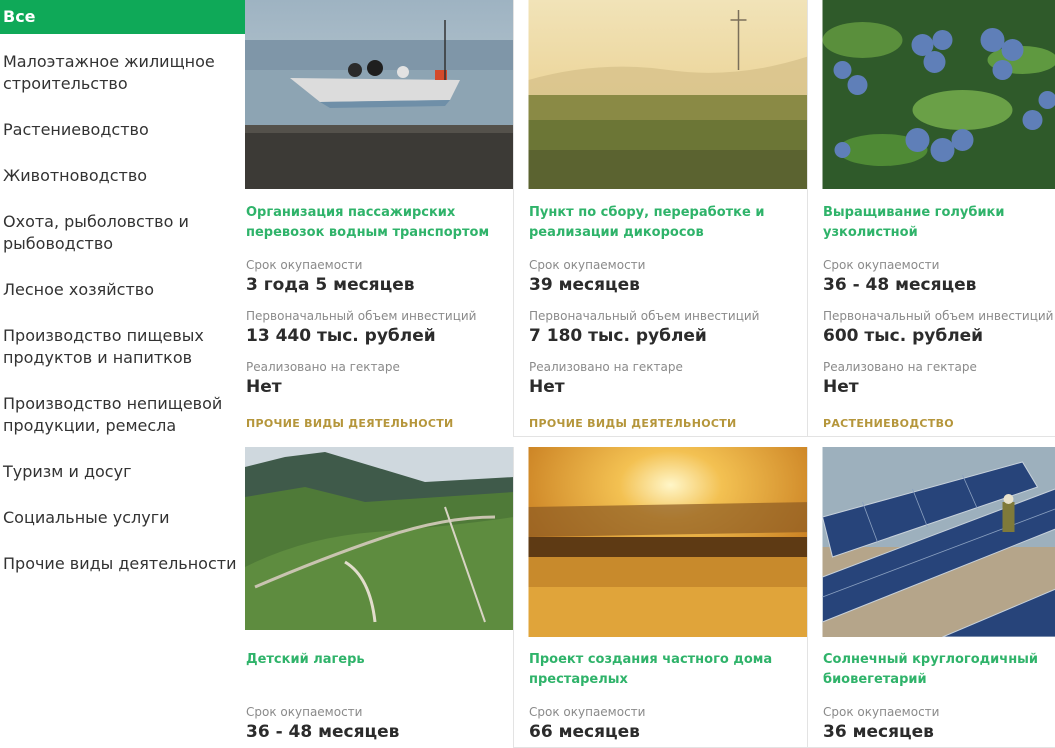 This screenshot has width=1055, height=748. I want to click on sunset-field-photo, so click(667, 542).